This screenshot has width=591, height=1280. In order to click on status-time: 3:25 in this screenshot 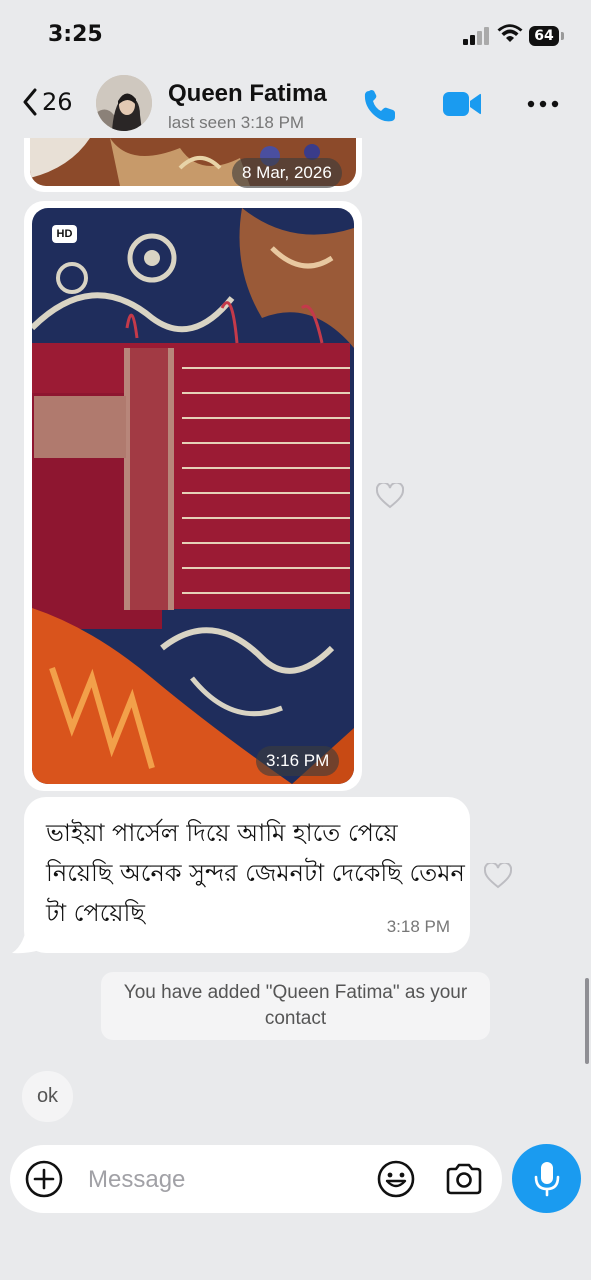, I will do `click(75, 34)`.